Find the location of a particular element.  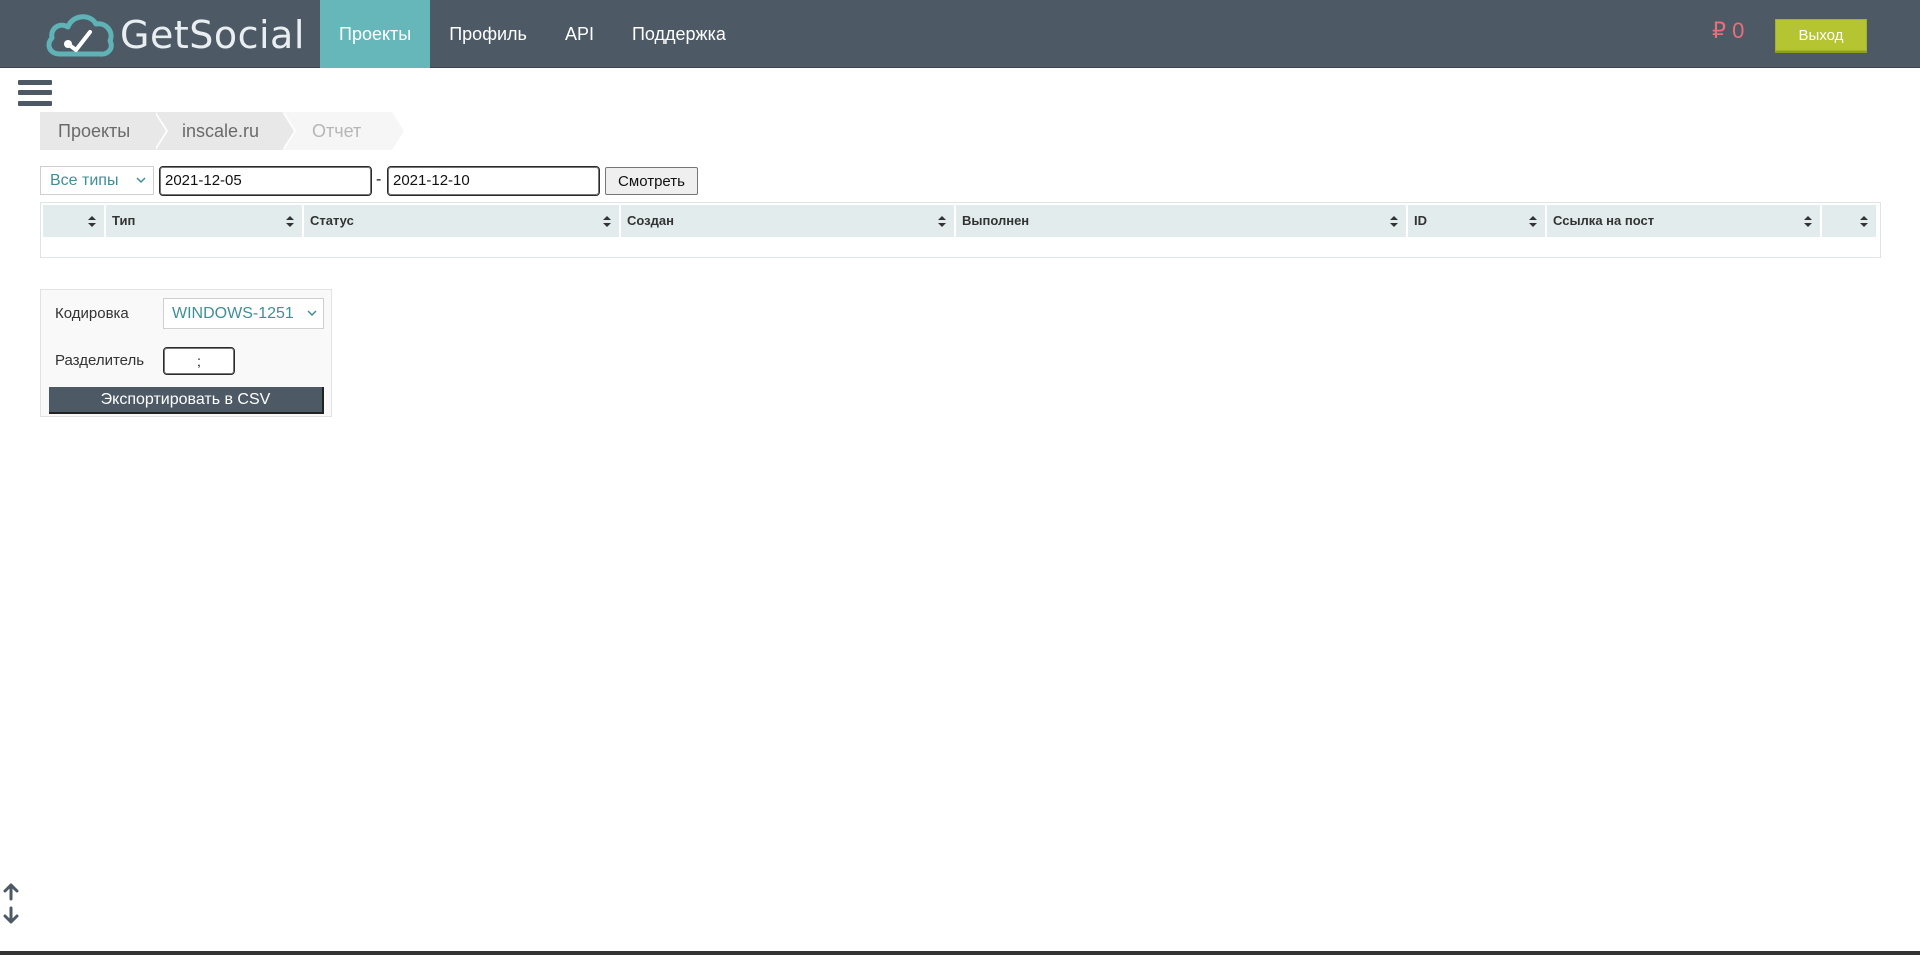

encoding-select-value: WINDOWS-1251 is located at coordinates (233, 313).